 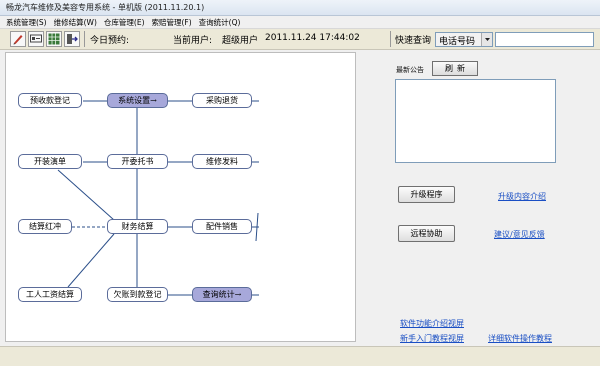 I want to click on node-query-stats: 查询统计→, so click(x=222, y=294).